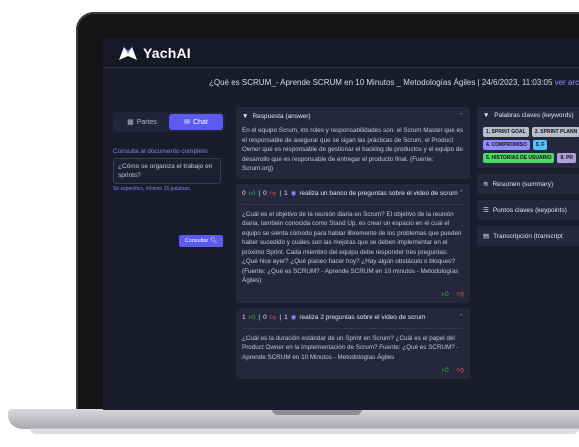  What do you see at coordinates (519, 158) in the screenshot?
I see `keyword-tag: 5. HISTORIAS DE USUARIO` at bounding box center [519, 158].